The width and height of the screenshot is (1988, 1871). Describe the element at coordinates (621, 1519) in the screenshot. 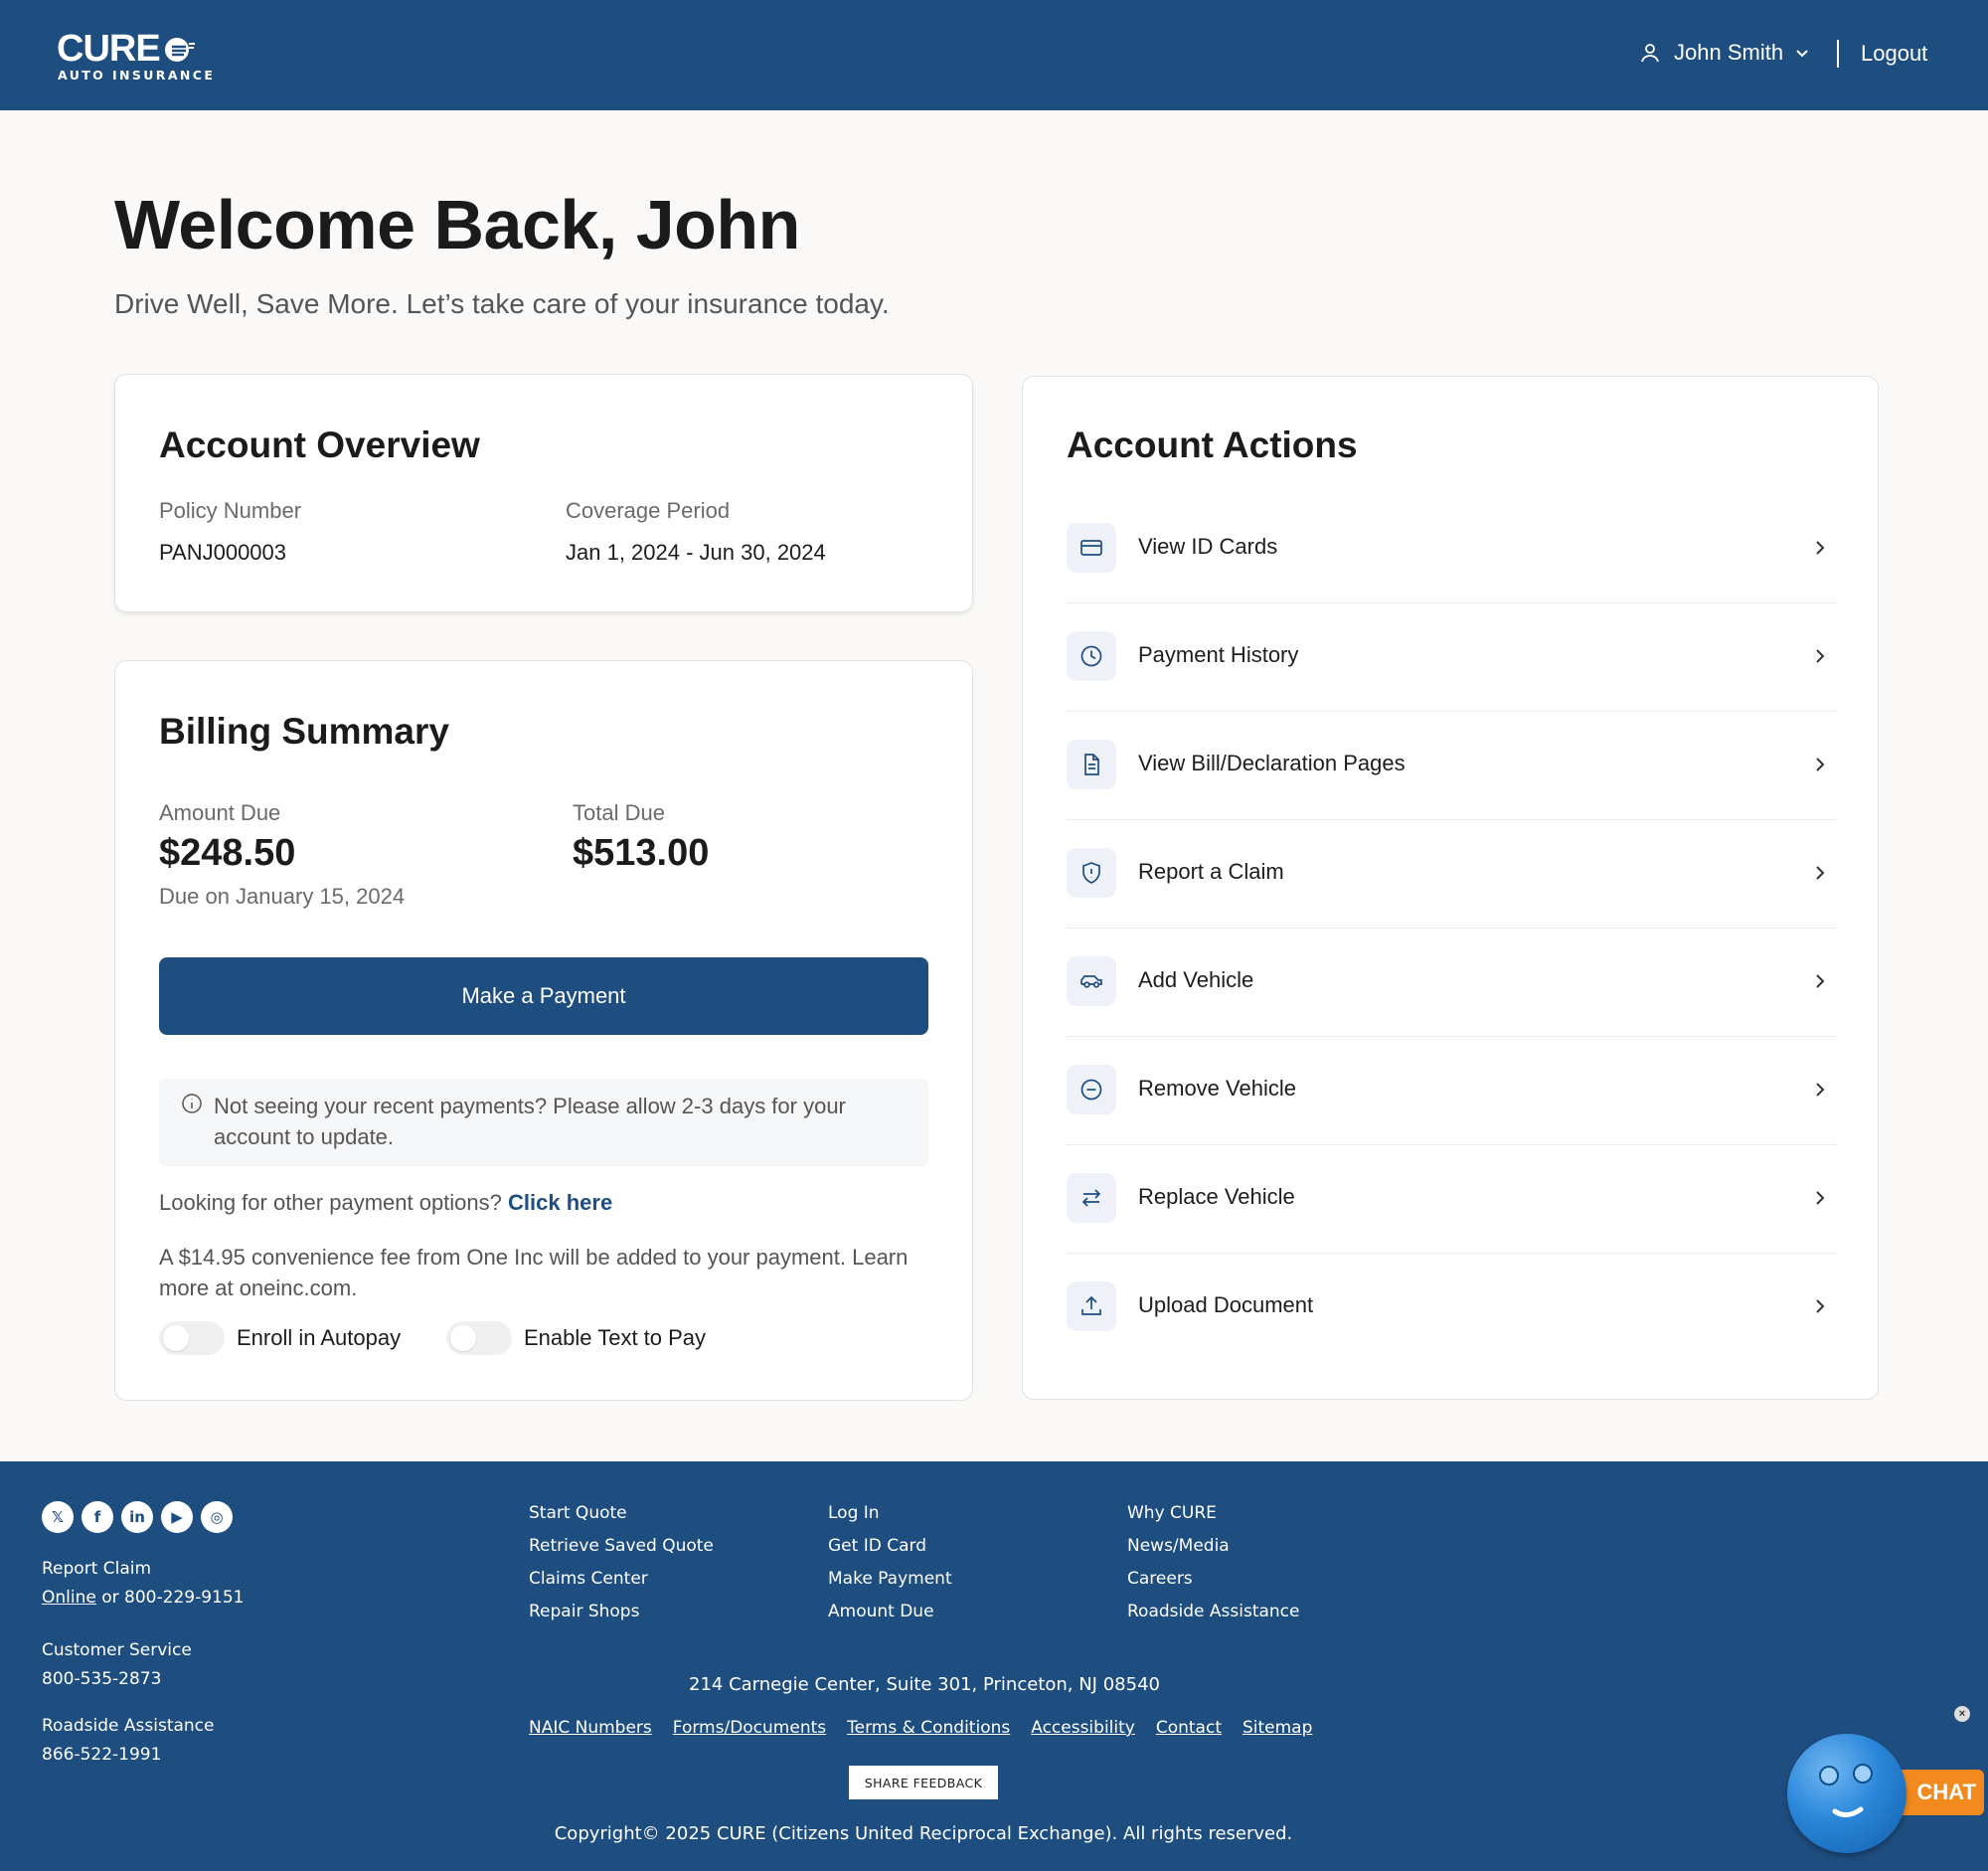

I see `footer-link: Start Quote` at that location.